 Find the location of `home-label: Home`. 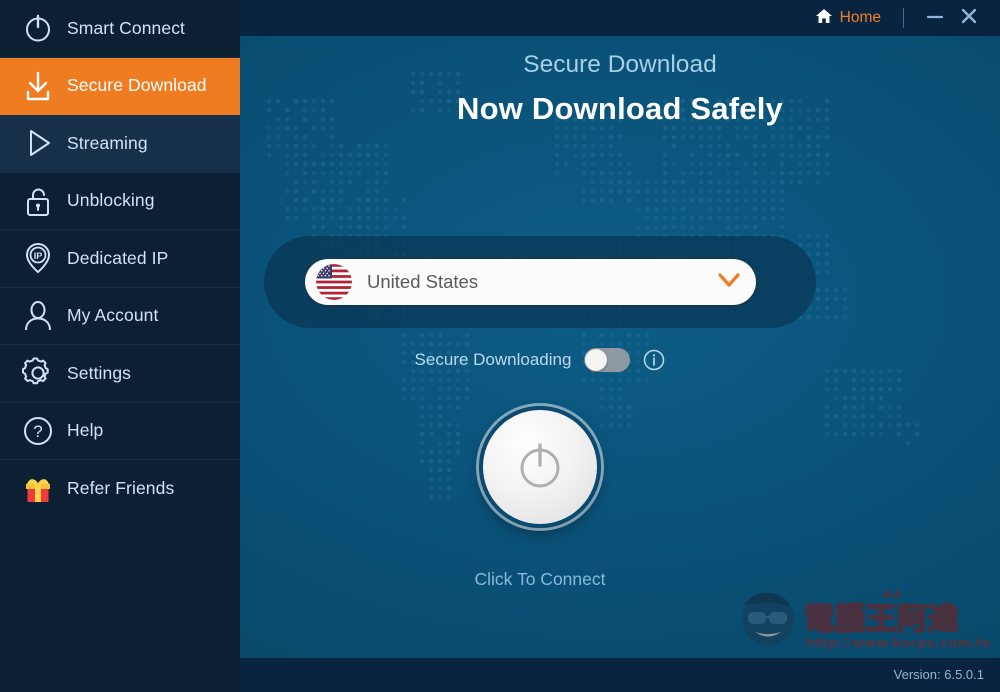

home-label: Home is located at coordinates (860, 17).